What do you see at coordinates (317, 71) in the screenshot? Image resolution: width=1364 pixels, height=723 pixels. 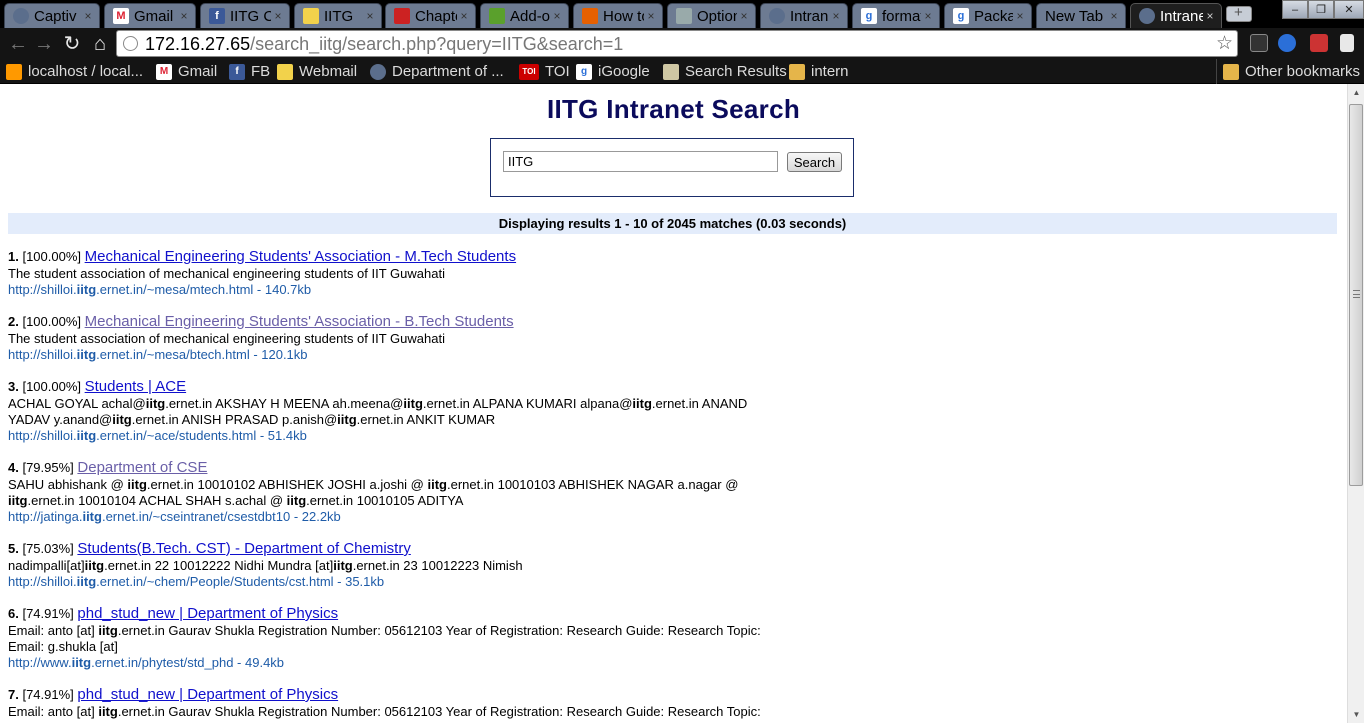 I see `bookmark-item: Webmail` at bounding box center [317, 71].